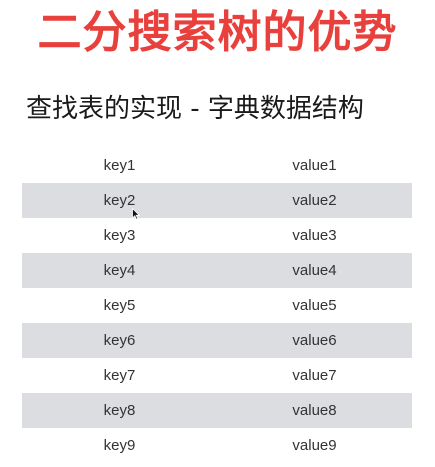 The height and width of the screenshot is (467, 435). Describe the element at coordinates (217, 375) in the screenshot. I see `table-row: key7 value7` at that location.